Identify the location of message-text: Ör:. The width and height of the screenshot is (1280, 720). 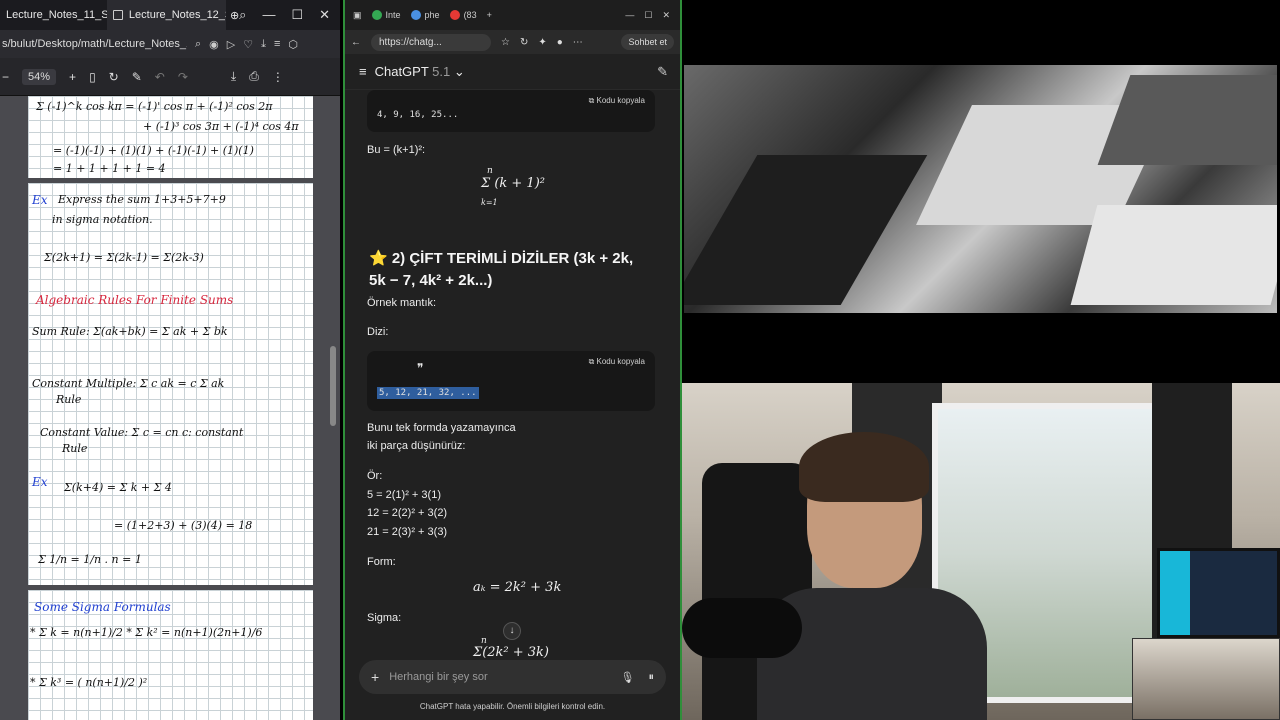
(375, 476).